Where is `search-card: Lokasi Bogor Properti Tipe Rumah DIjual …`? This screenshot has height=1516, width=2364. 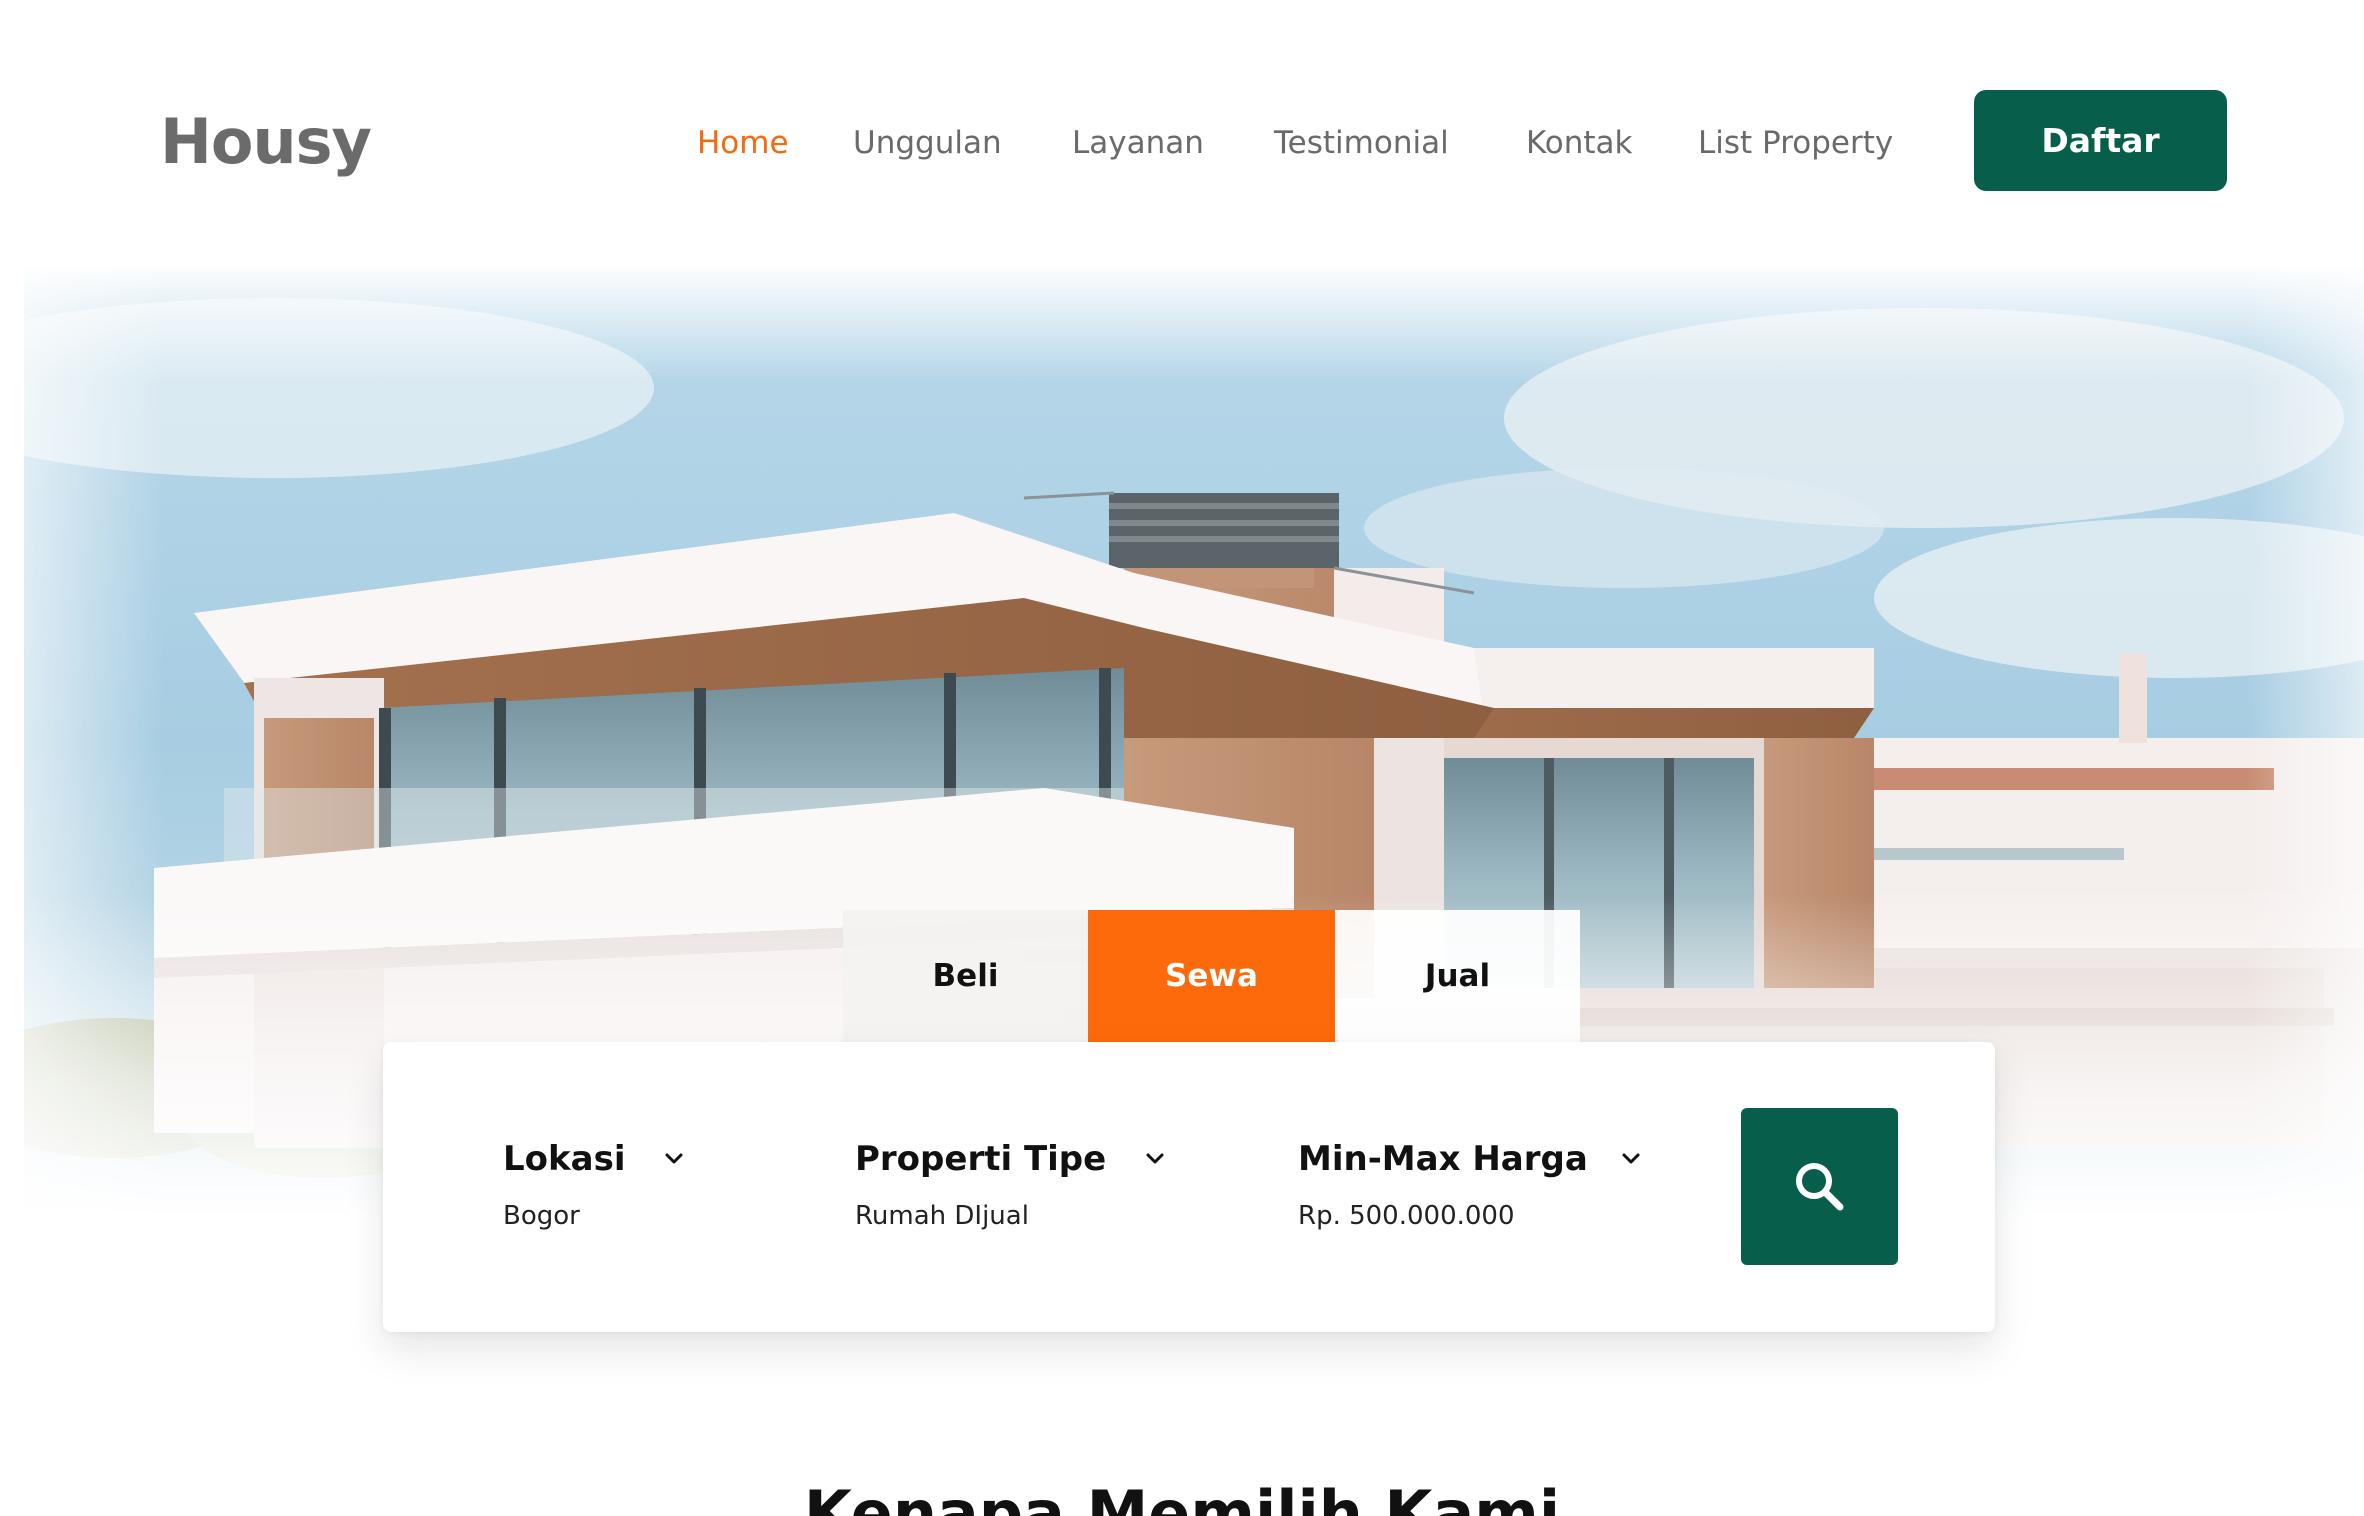 search-card: Lokasi Bogor Properti Tipe Rumah DIjual … is located at coordinates (1189, 1187).